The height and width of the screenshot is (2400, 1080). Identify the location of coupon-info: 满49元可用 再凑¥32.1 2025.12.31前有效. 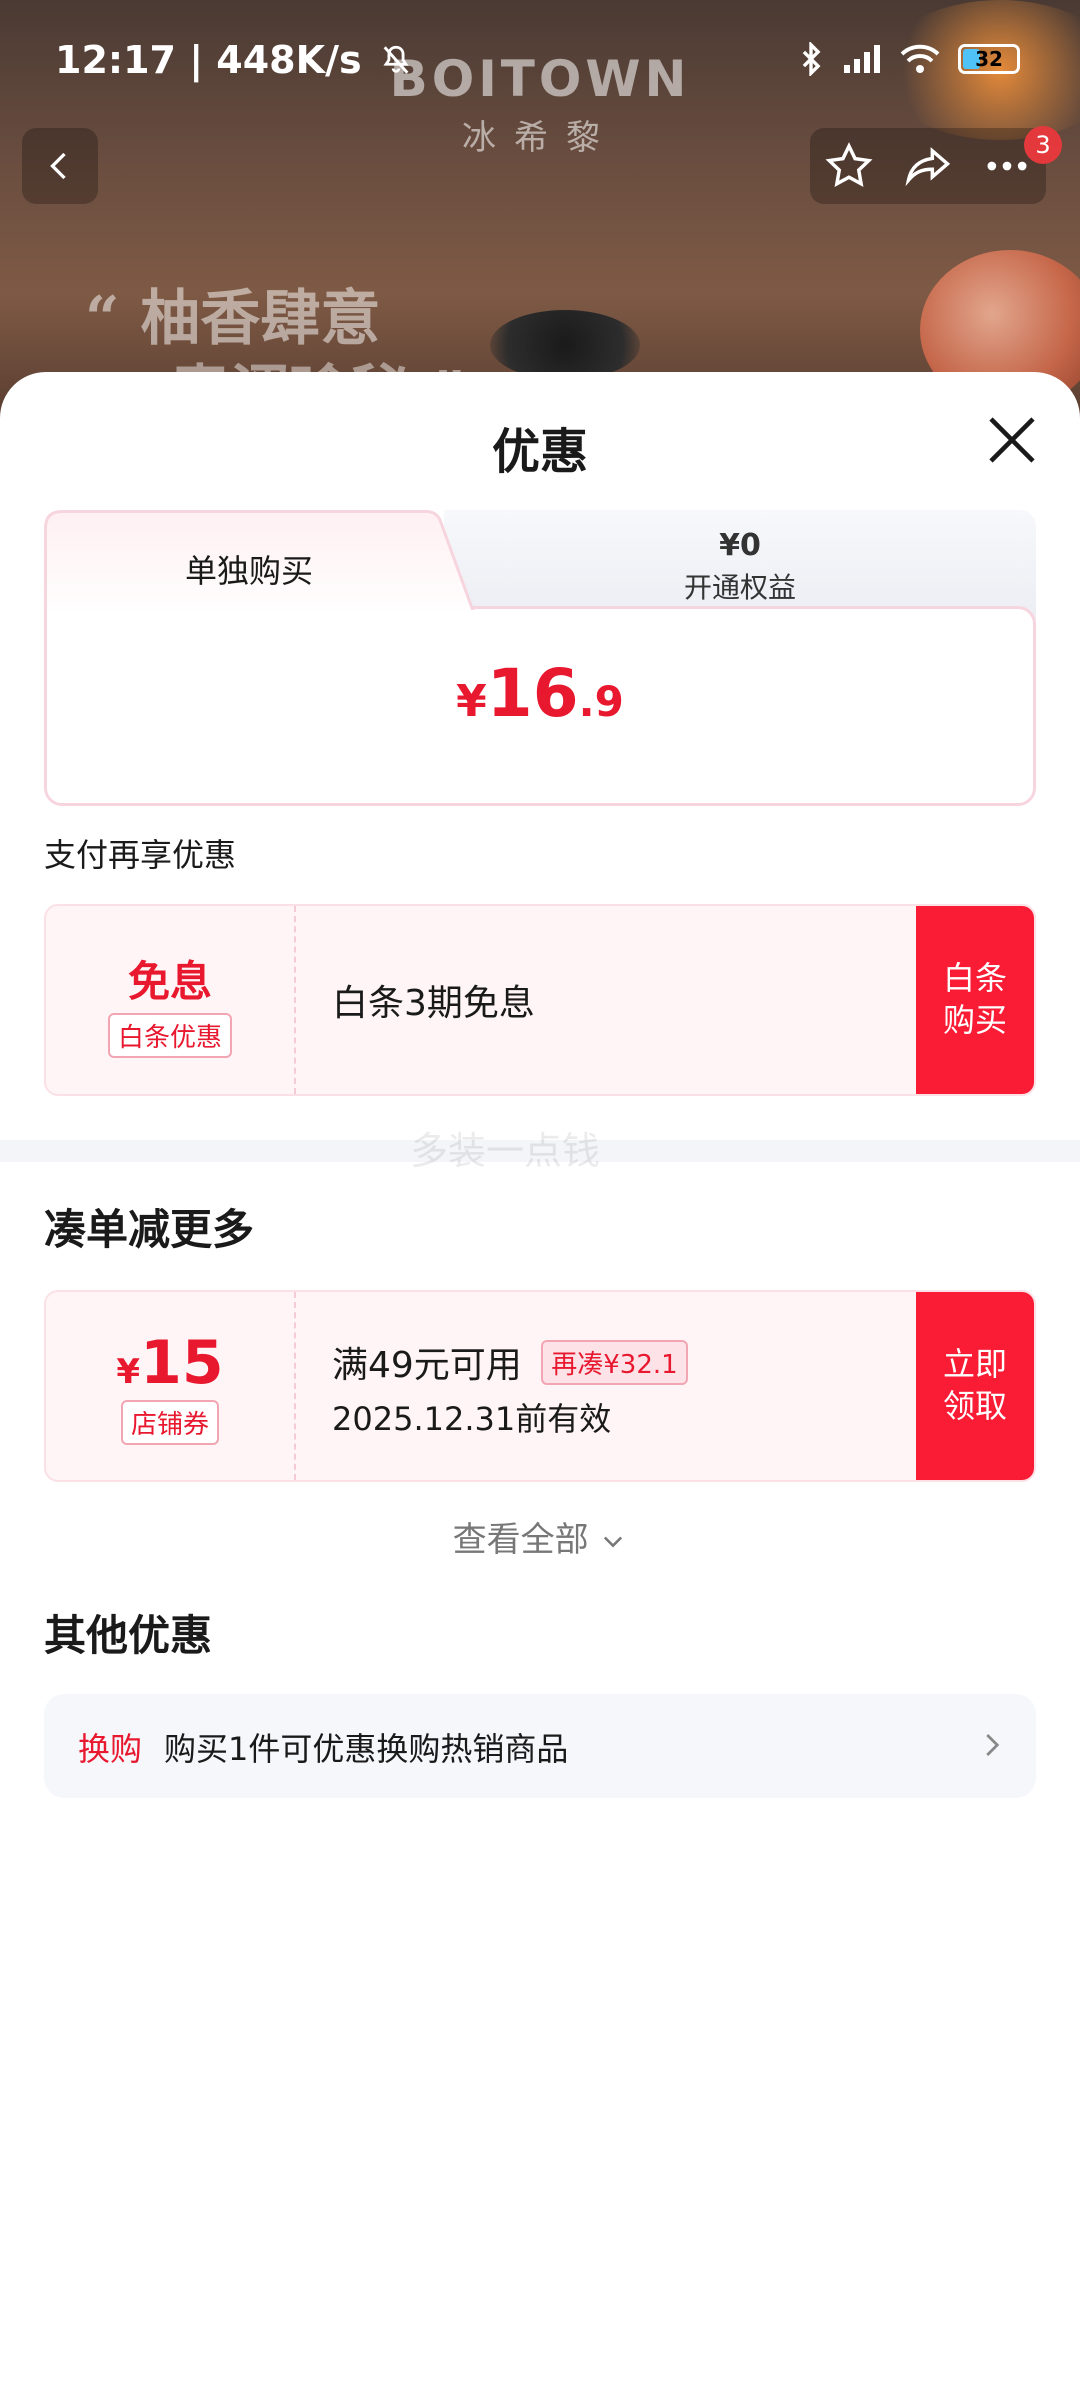
(510, 1388).